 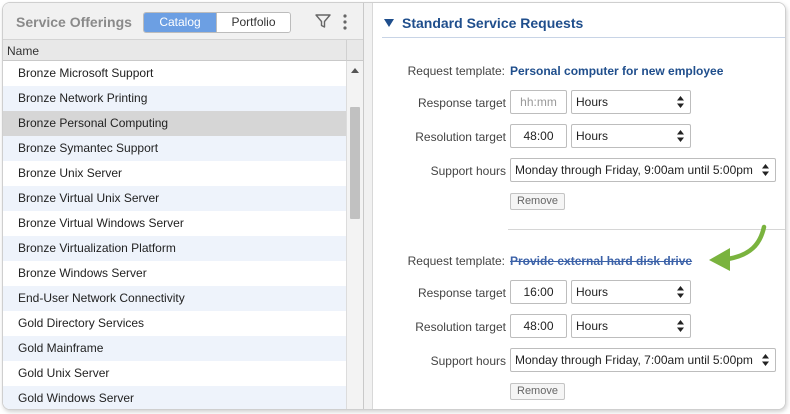 What do you see at coordinates (345, 22) in the screenshot?
I see `more-icon` at bounding box center [345, 22].